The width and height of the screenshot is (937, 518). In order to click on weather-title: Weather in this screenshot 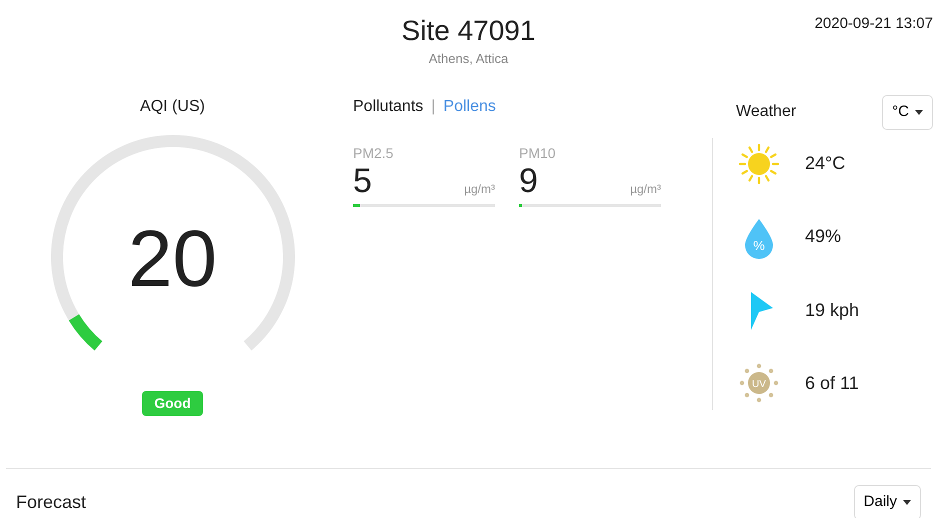, I will do `click(766, 112)`.